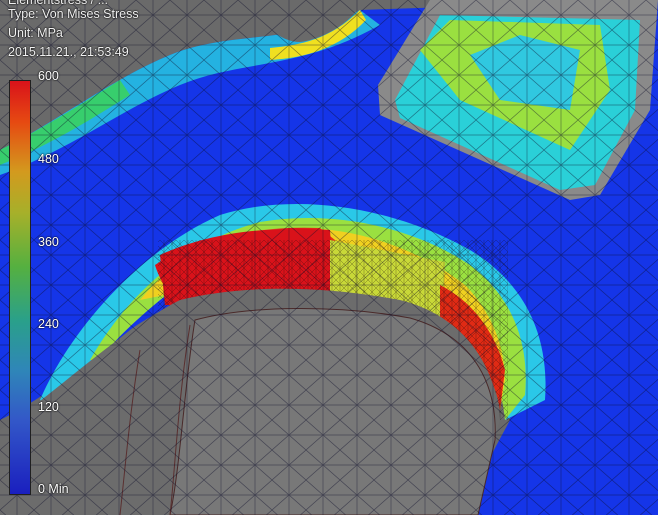  What do you see at coordinates (35, 33) in the screenshot?
I see `result-unit: Unit: MPa` at bounding box center [35, 33].